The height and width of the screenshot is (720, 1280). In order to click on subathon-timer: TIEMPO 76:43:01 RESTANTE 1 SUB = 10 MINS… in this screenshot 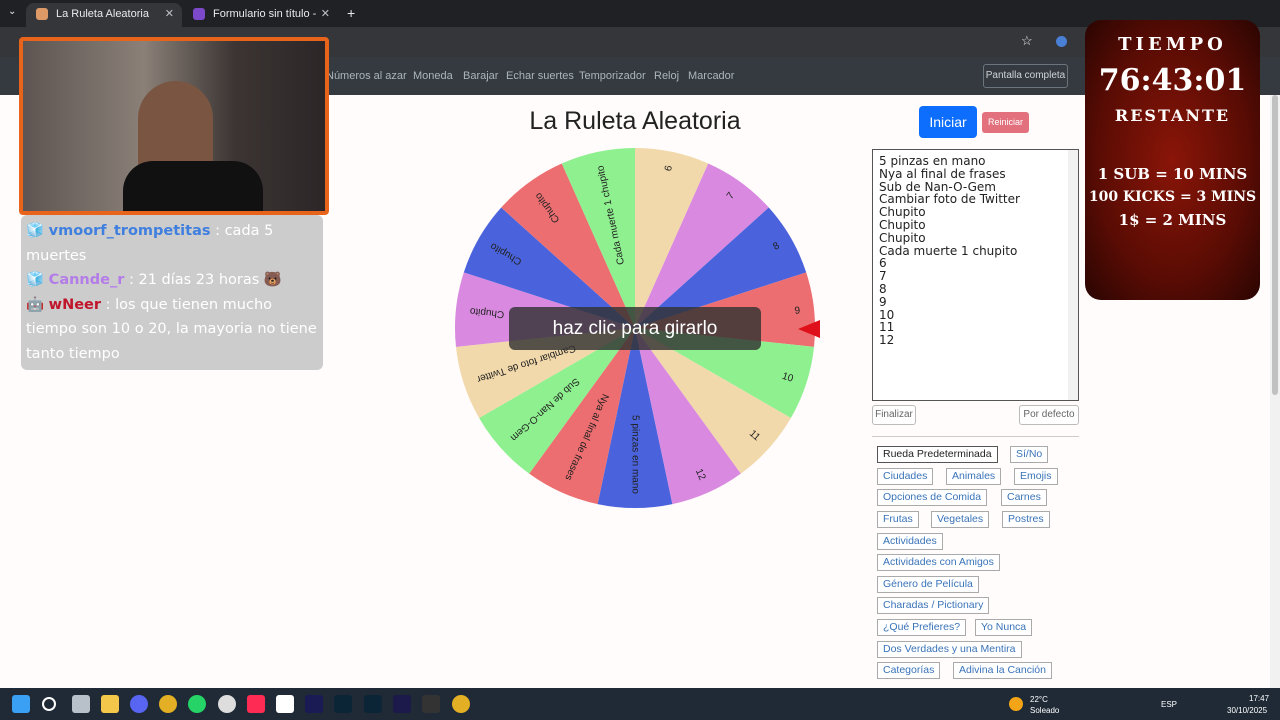, I will do `click(1172, 160)`.